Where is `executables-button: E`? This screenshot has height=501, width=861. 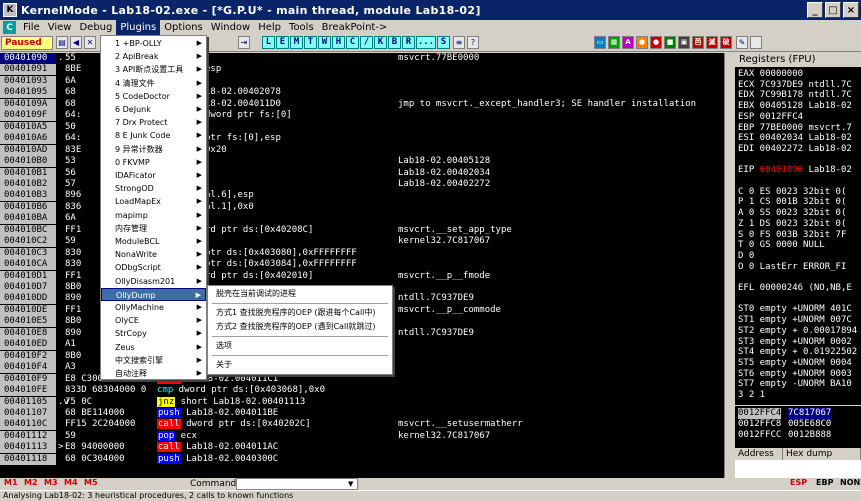
executables-button: E is located at coordinates (282, 42).